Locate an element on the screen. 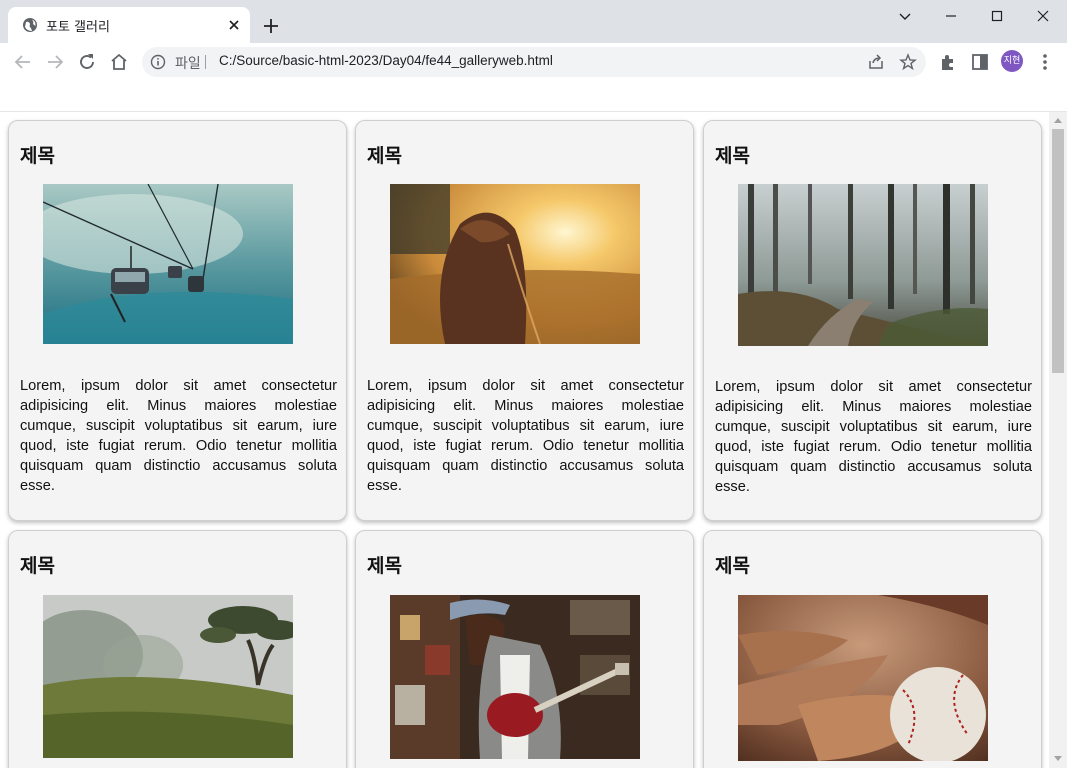 The image size is (1067, 768). browser-tab: 포토 갤러리 is located at coordinates (129, 25).